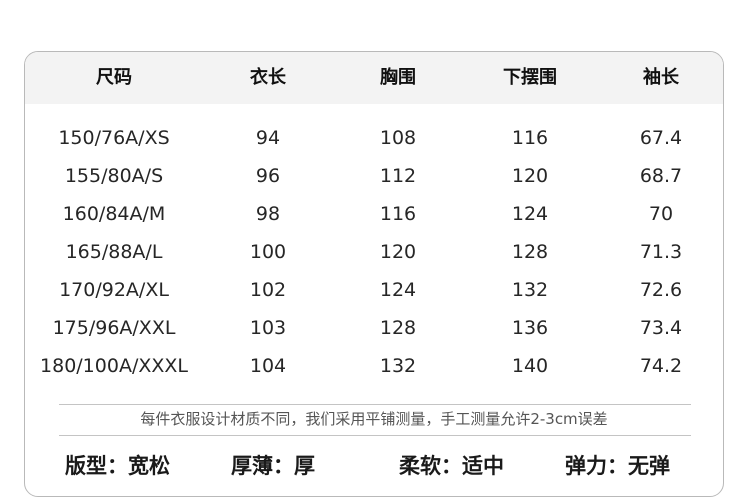 The height and width of the screenshot is (501, 750). Describe the element at coordinates (661, 77) in the screenshot. I see `header-sleeve: 袖长` at that location.